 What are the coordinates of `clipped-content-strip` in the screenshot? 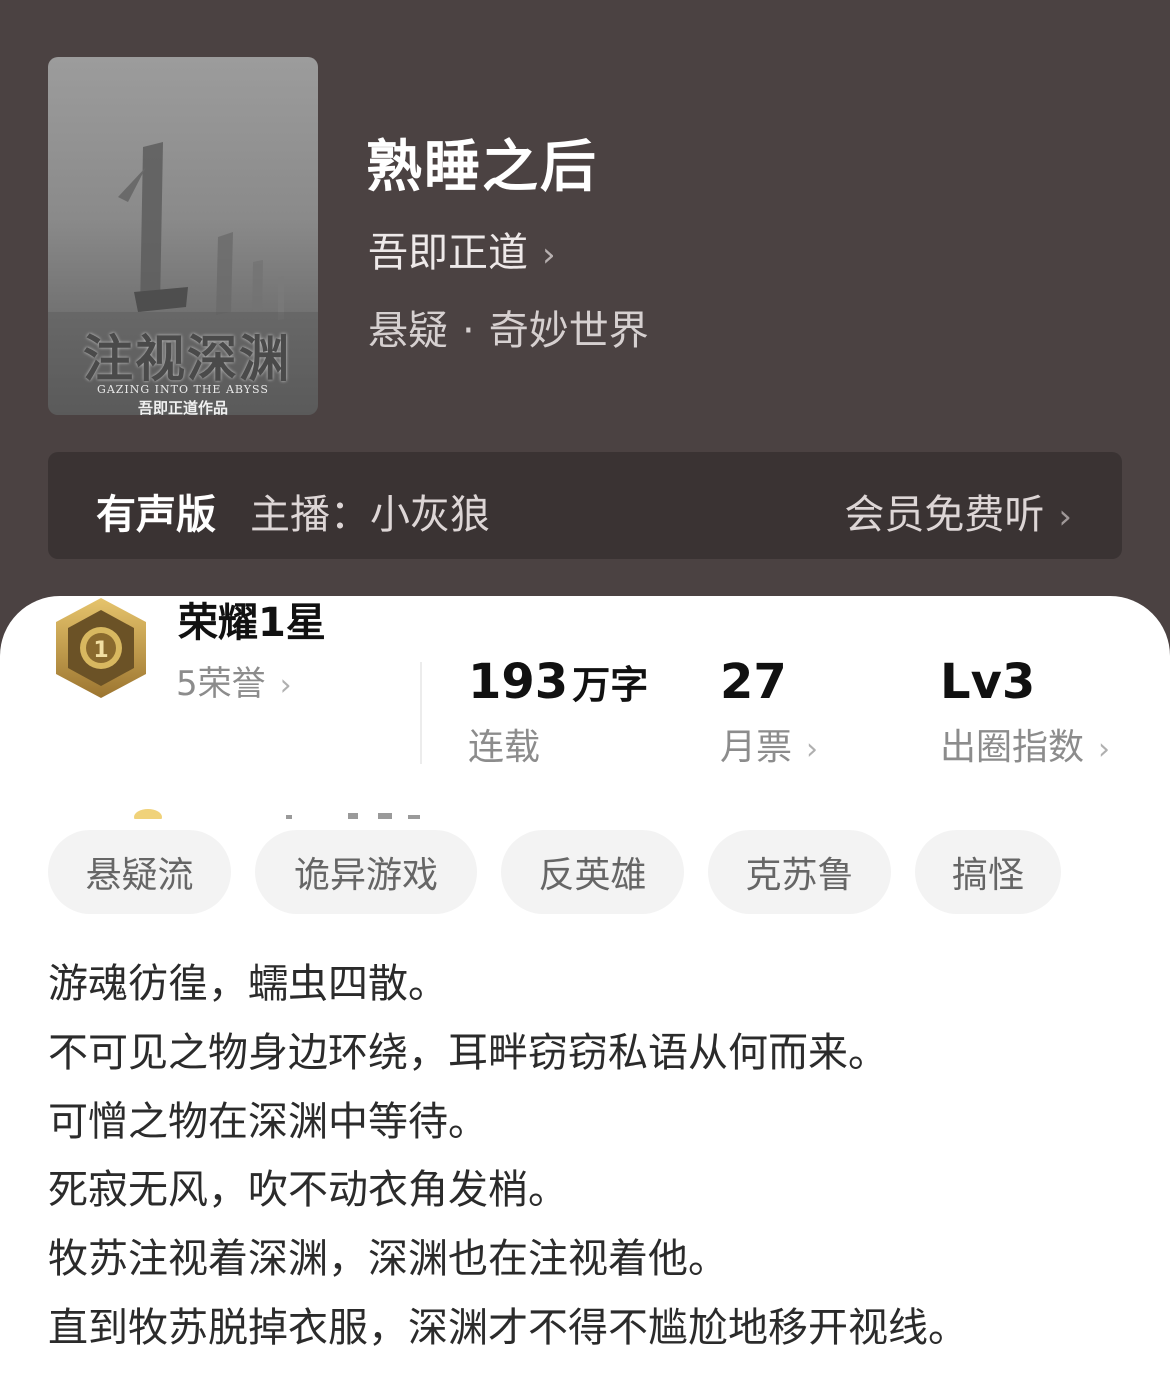 It's located at (277, 814).